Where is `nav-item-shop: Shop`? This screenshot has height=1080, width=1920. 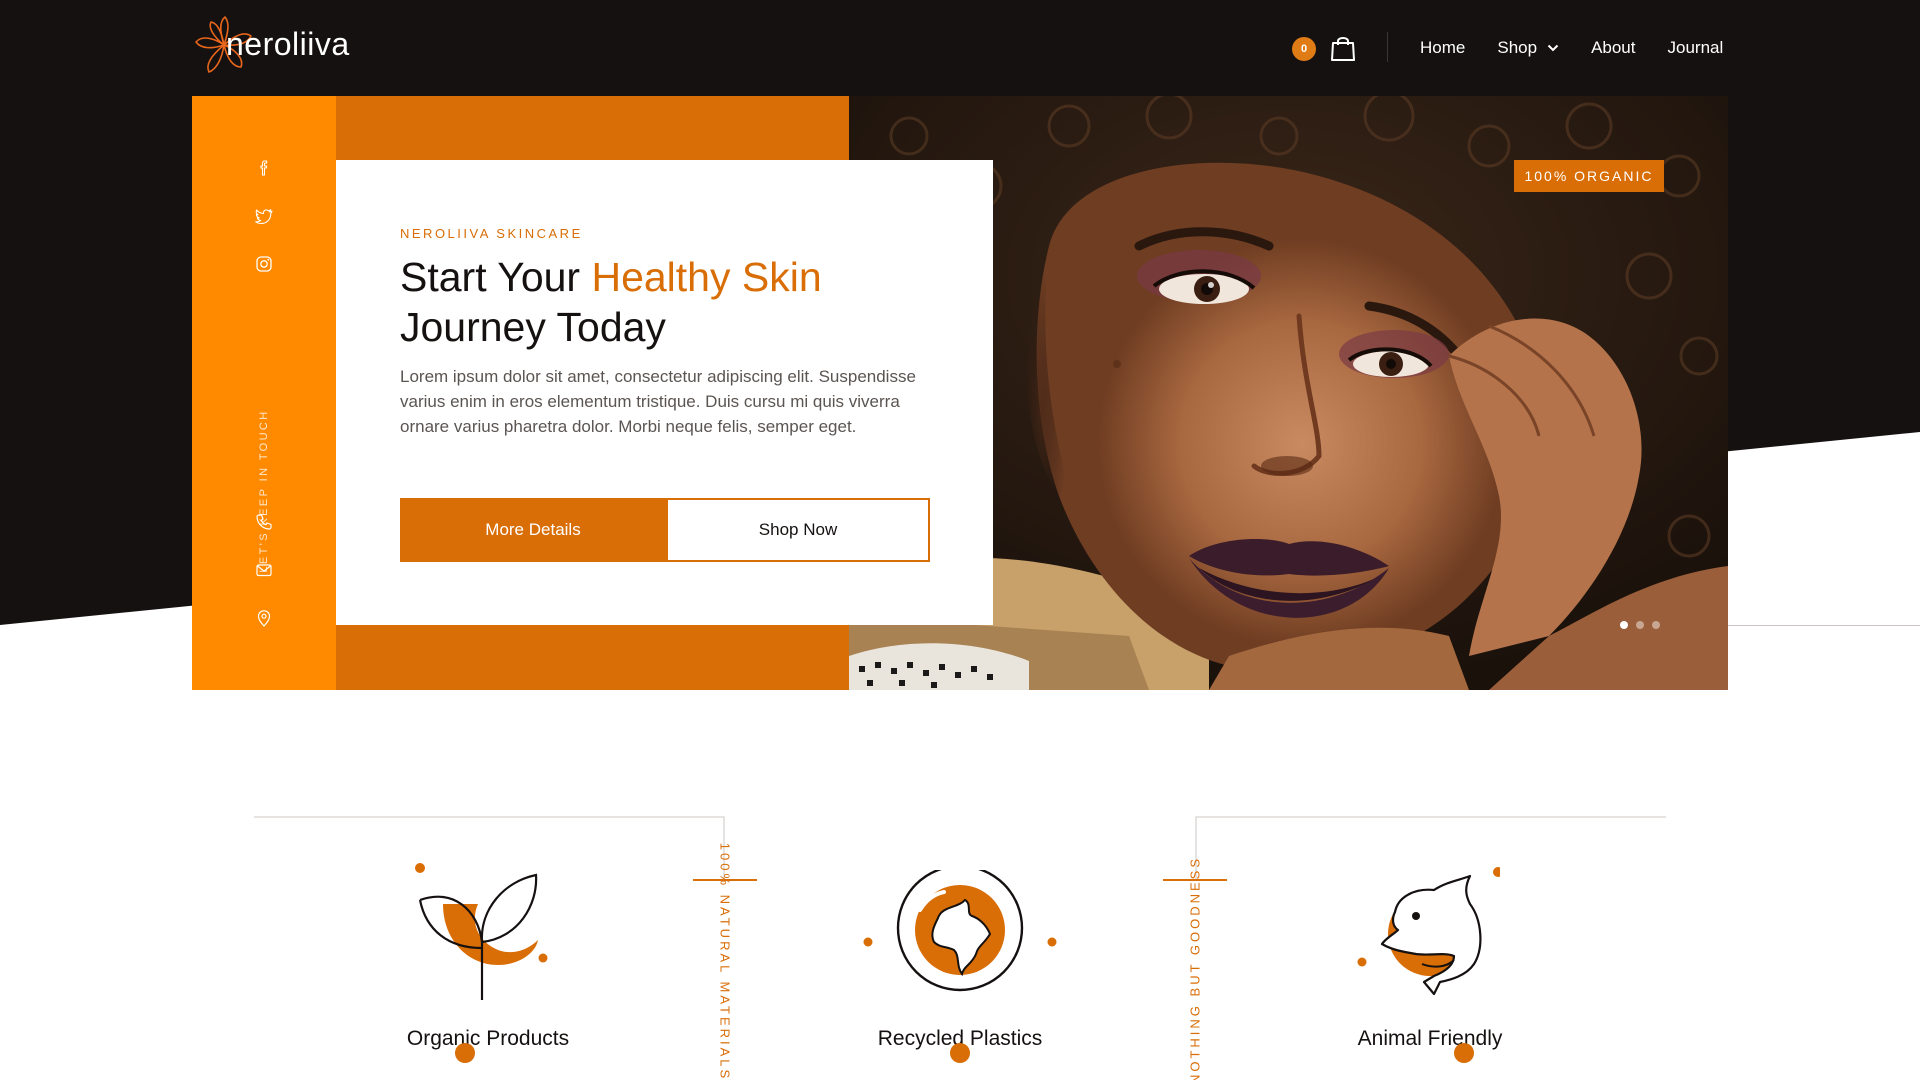 nav-item-shop: Shop is located at coordinates (1528, 48).